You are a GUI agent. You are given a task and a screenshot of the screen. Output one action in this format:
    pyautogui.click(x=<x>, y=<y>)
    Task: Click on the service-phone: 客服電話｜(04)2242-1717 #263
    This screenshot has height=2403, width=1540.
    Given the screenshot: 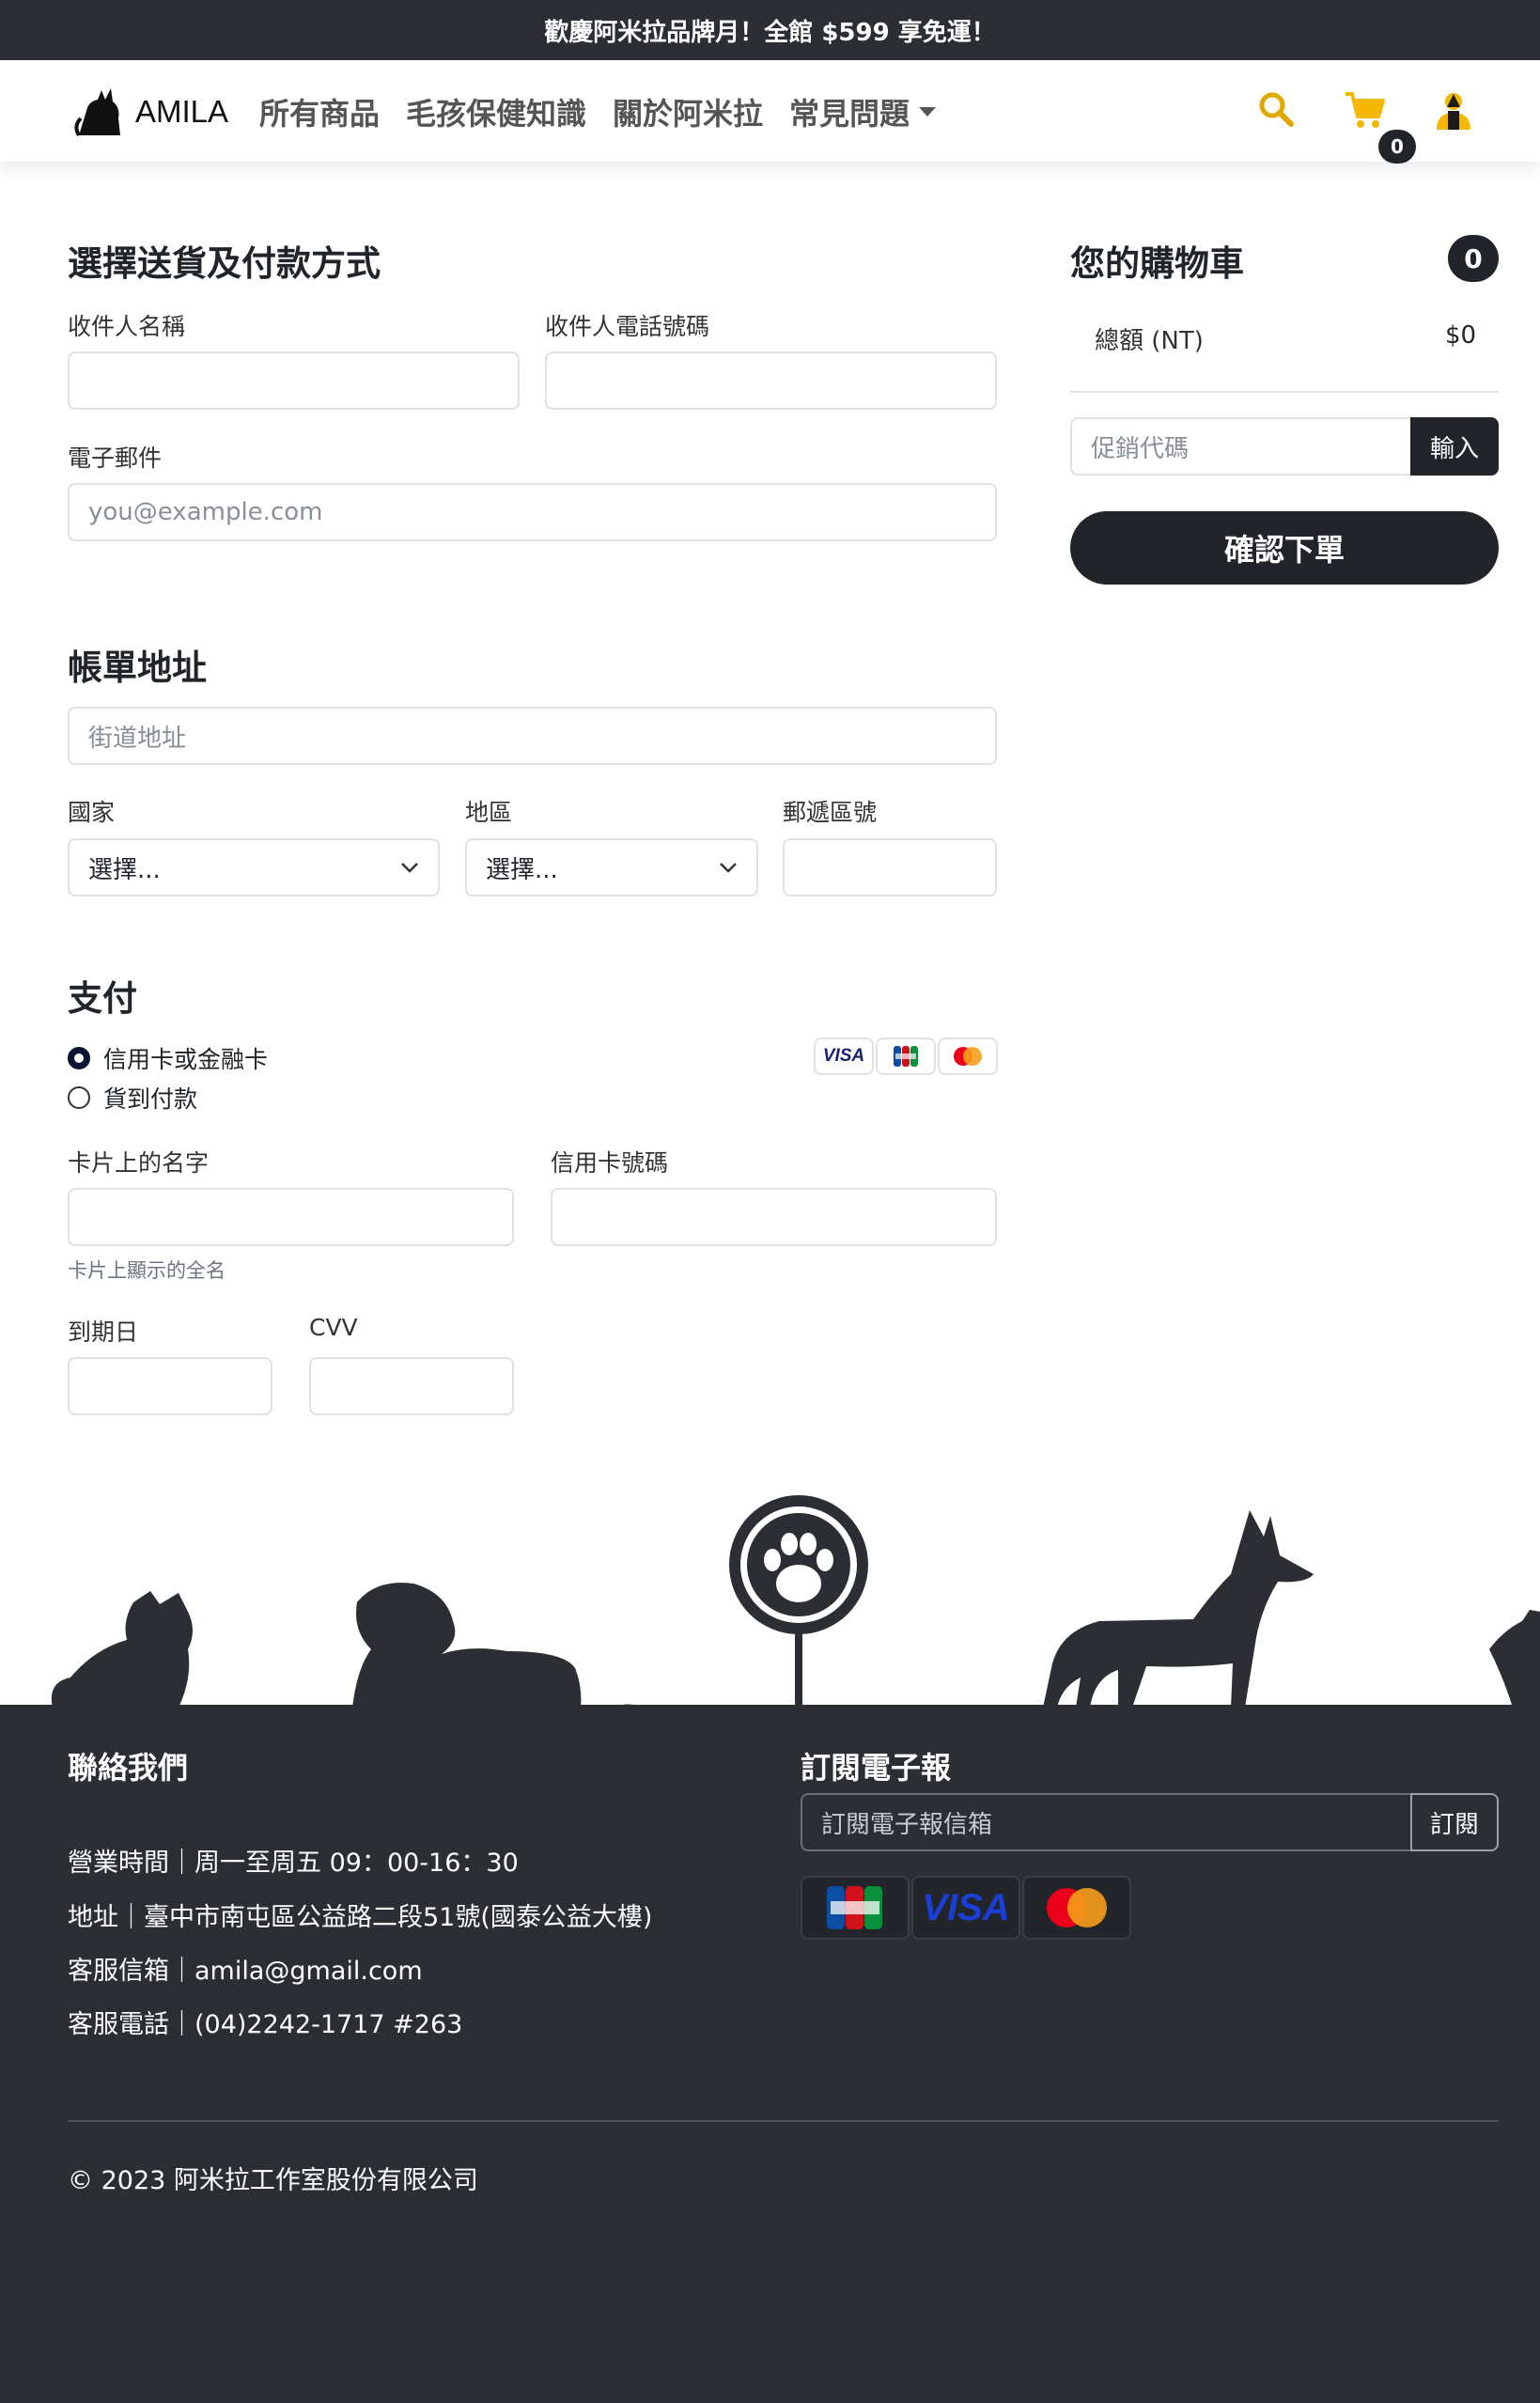 What is the action you would take?
    pyautogui.click(x=265, y=2022)
    